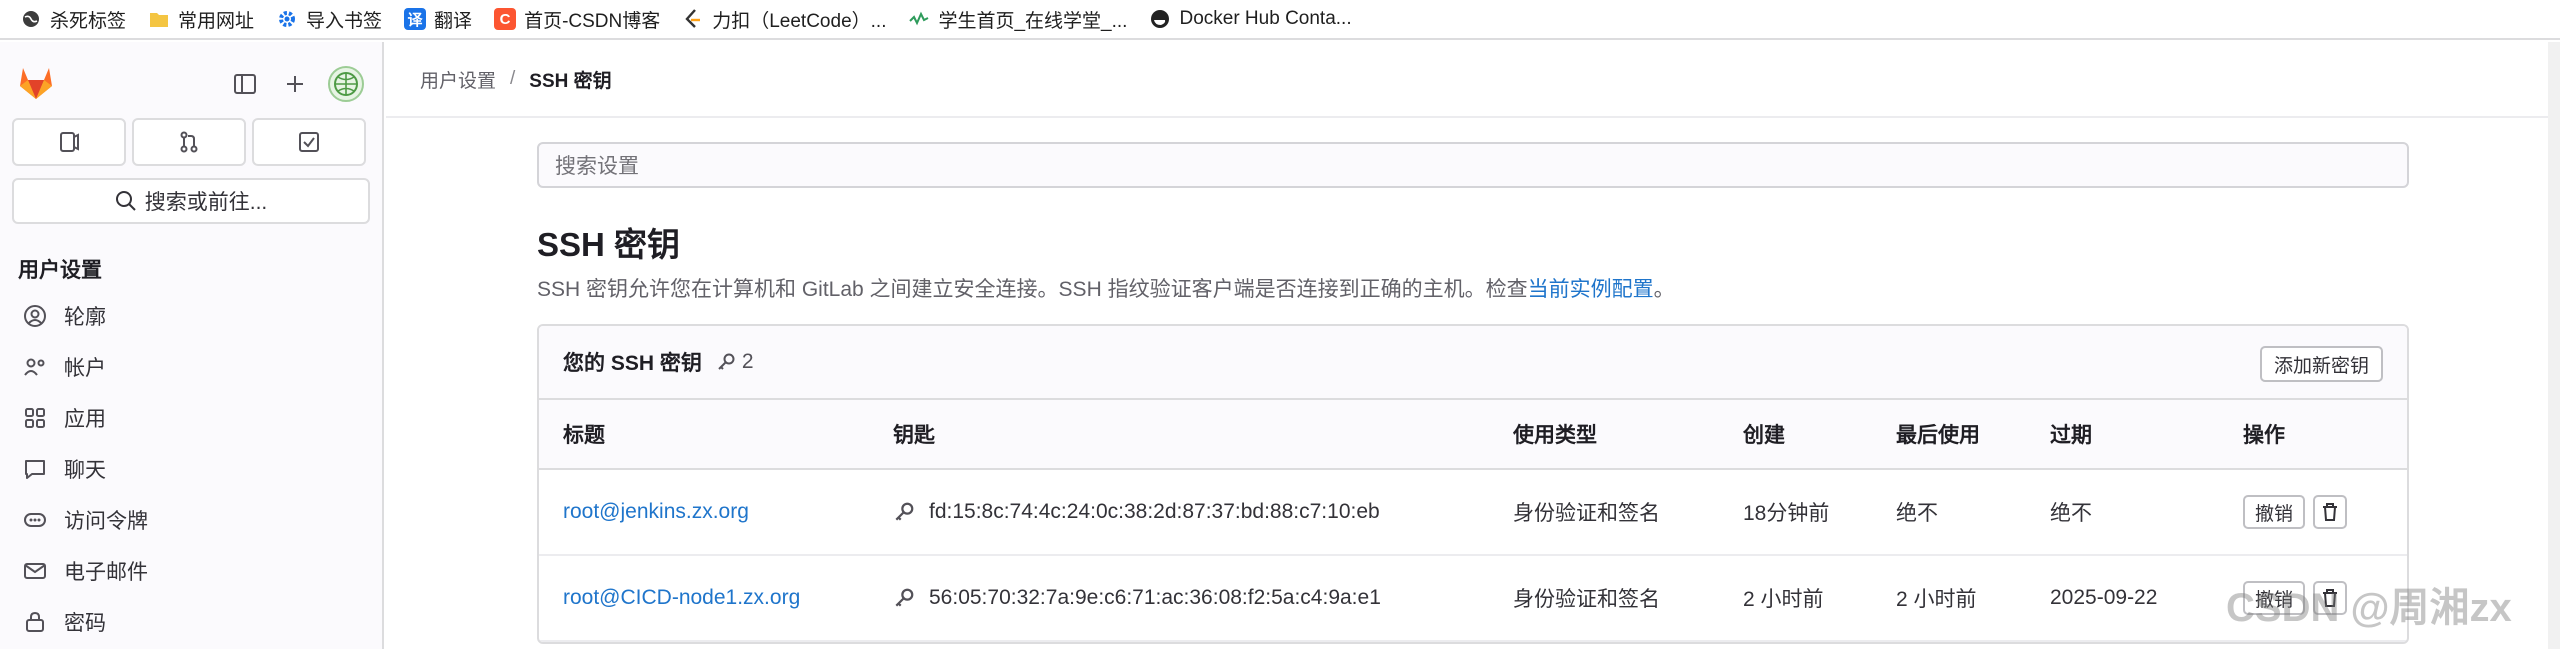 This screenshot has width=2560, height=649. I want to click on usage-type: 身份验证和签名, so click(1586, 599).